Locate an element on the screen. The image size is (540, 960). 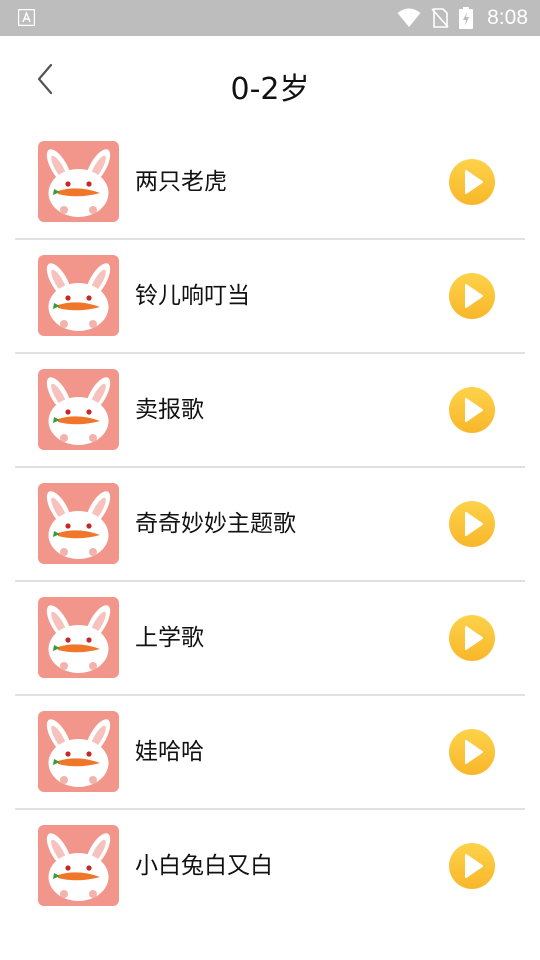
song-title: 卖报歌 is located at coordinates (169, 410).